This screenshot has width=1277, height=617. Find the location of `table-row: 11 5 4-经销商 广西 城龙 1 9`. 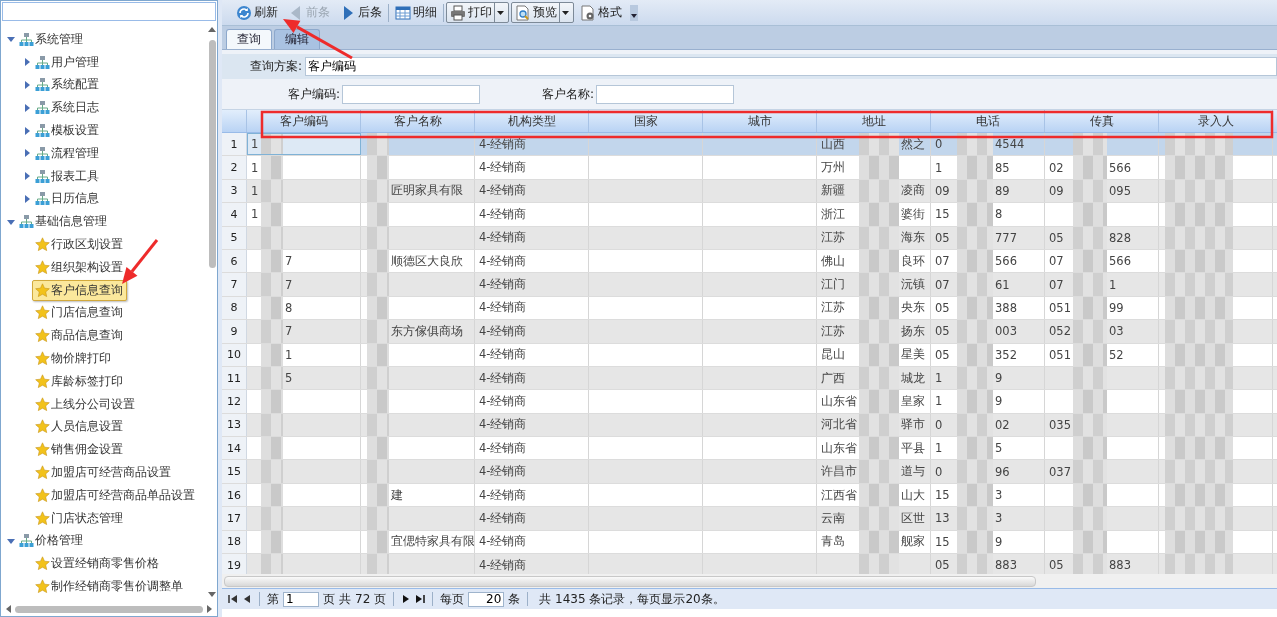

table-row: 11 5 4-经销商 广西 城龙 1 9 is located at coordinates (749, 378).